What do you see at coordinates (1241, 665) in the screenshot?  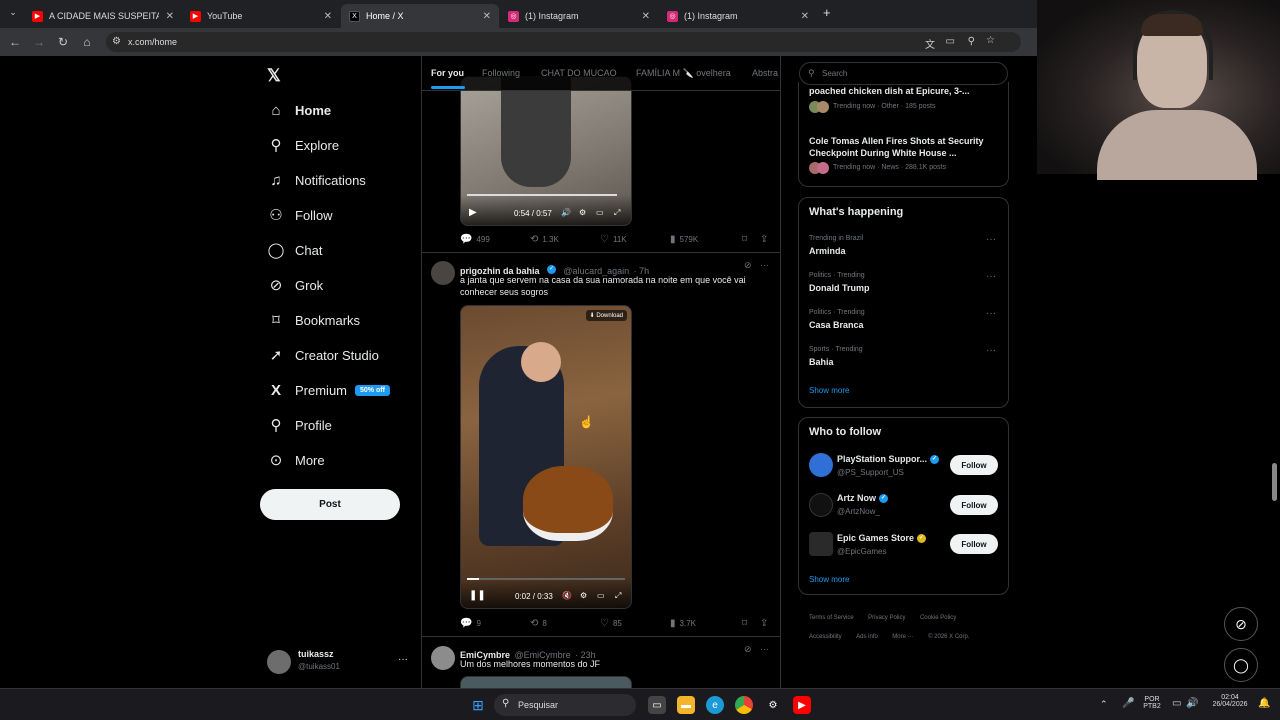 I see `messages-icon: ◯` at bounding box center [1241, 665].